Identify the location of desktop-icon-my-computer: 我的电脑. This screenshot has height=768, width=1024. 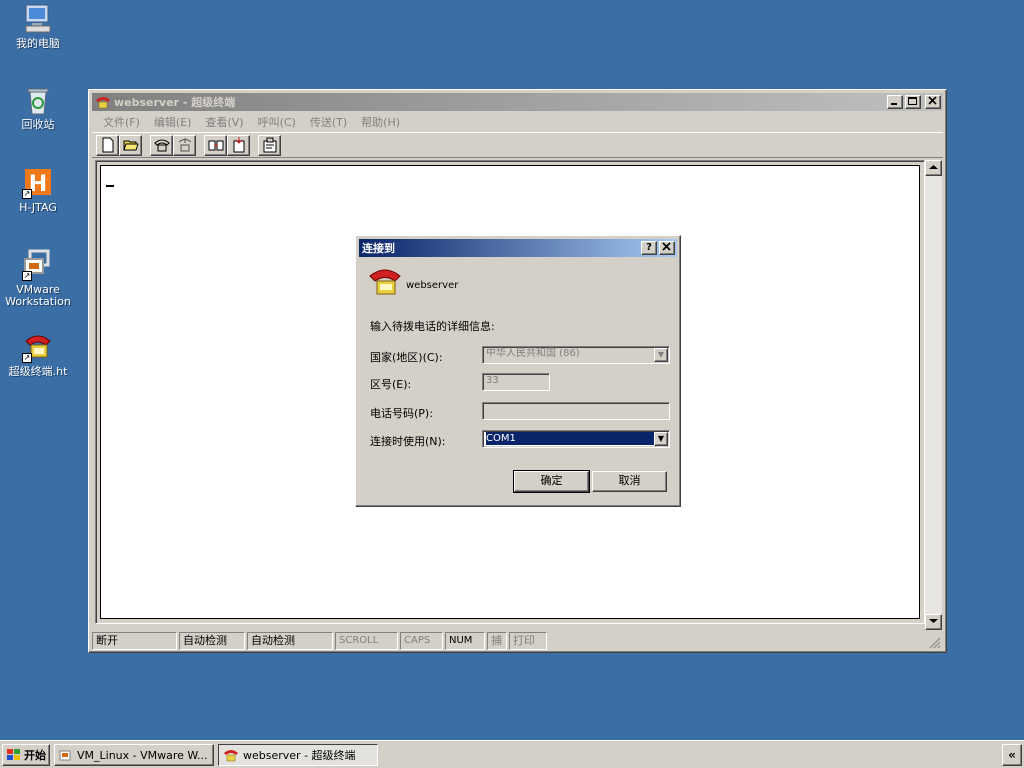
(38, 26).